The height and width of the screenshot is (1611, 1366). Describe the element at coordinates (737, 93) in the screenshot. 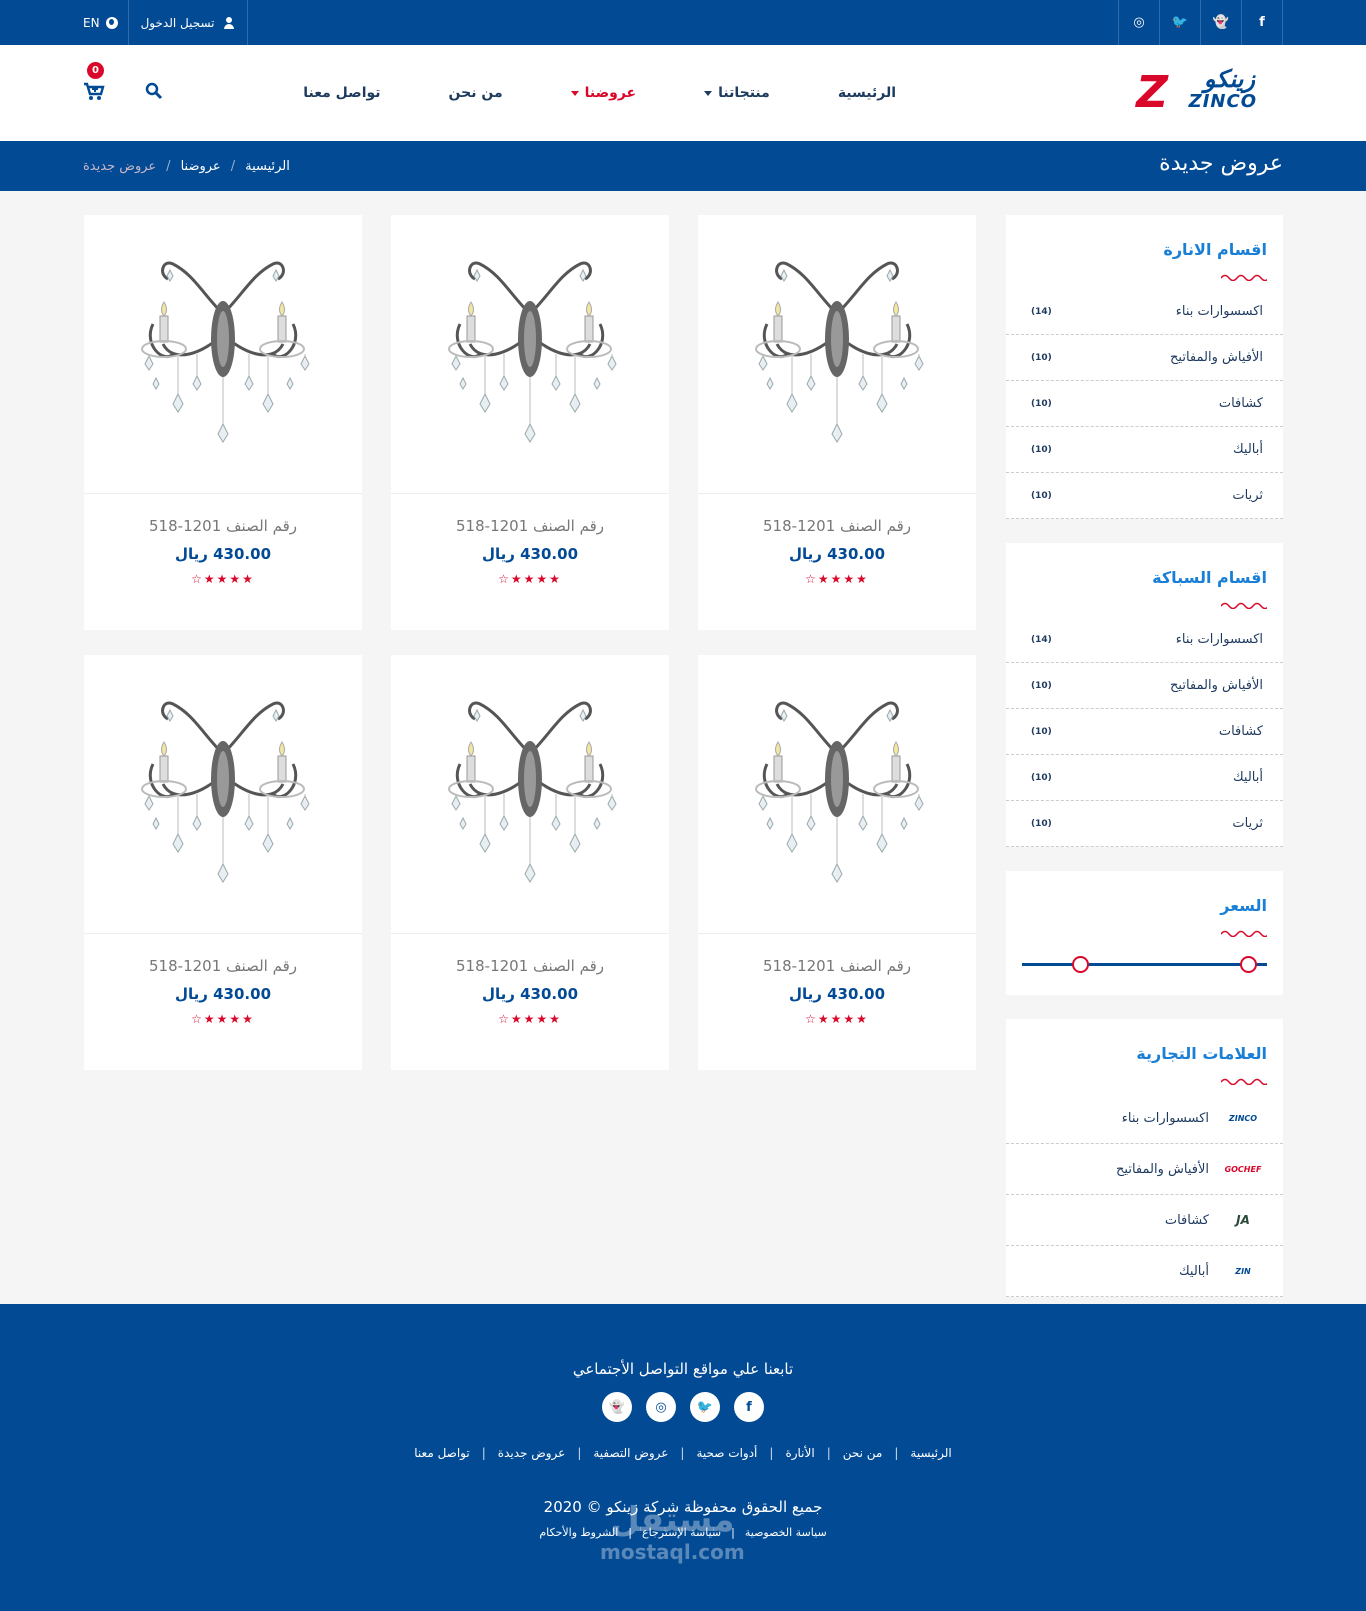

I see `nav-products: منتجاتنا` at that location.